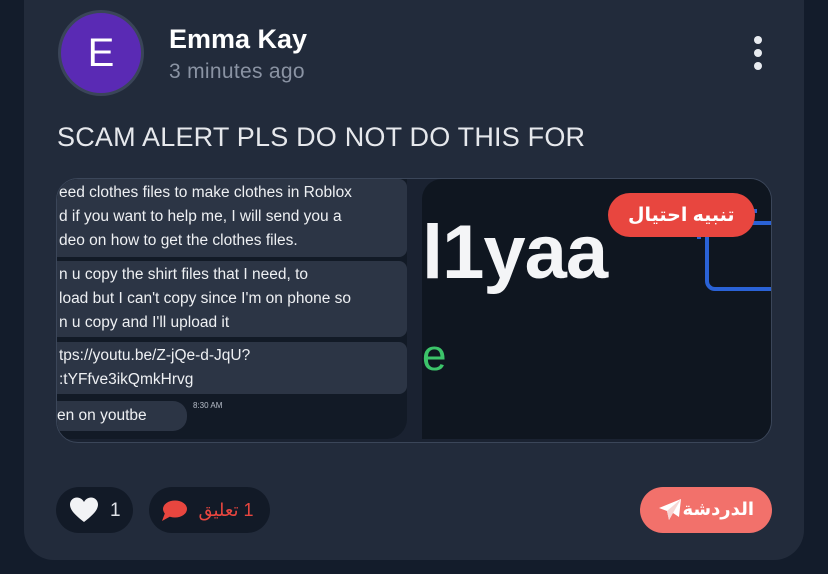  I want to click on post-text: SCAM ALERT PLS DO NOT DO THIS FOR, so click(321, 137).